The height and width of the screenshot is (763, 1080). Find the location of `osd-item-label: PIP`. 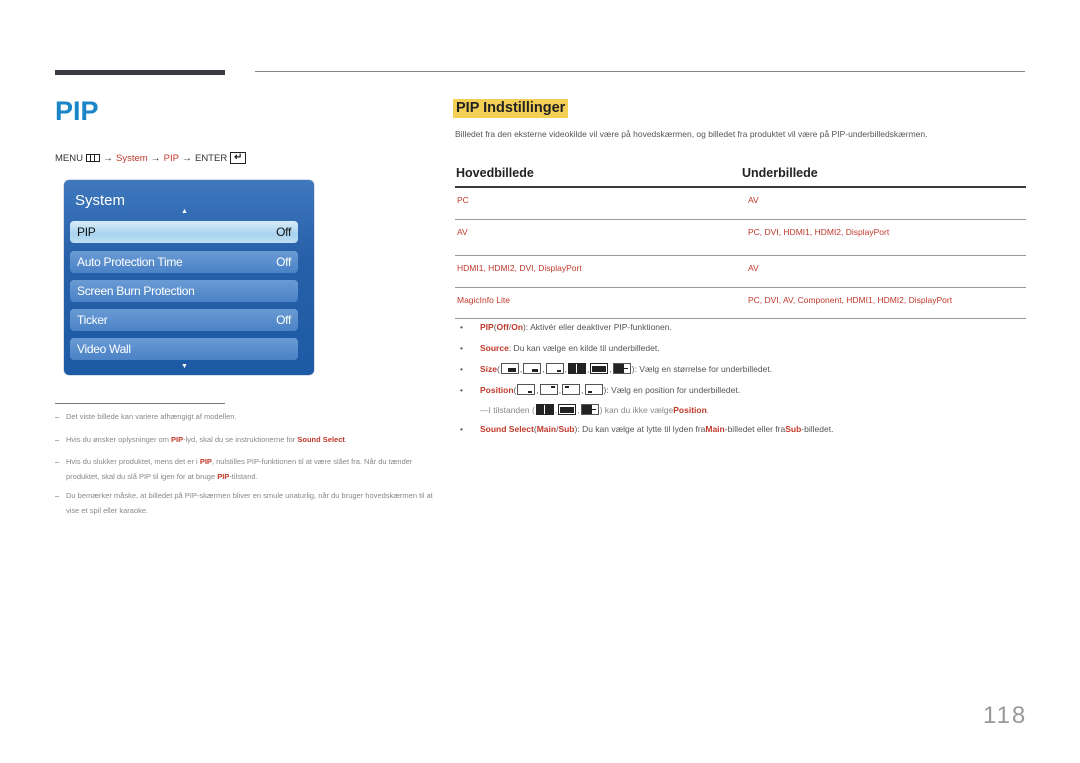

osd-item-label: PIP is located at coordinates (86, 232).